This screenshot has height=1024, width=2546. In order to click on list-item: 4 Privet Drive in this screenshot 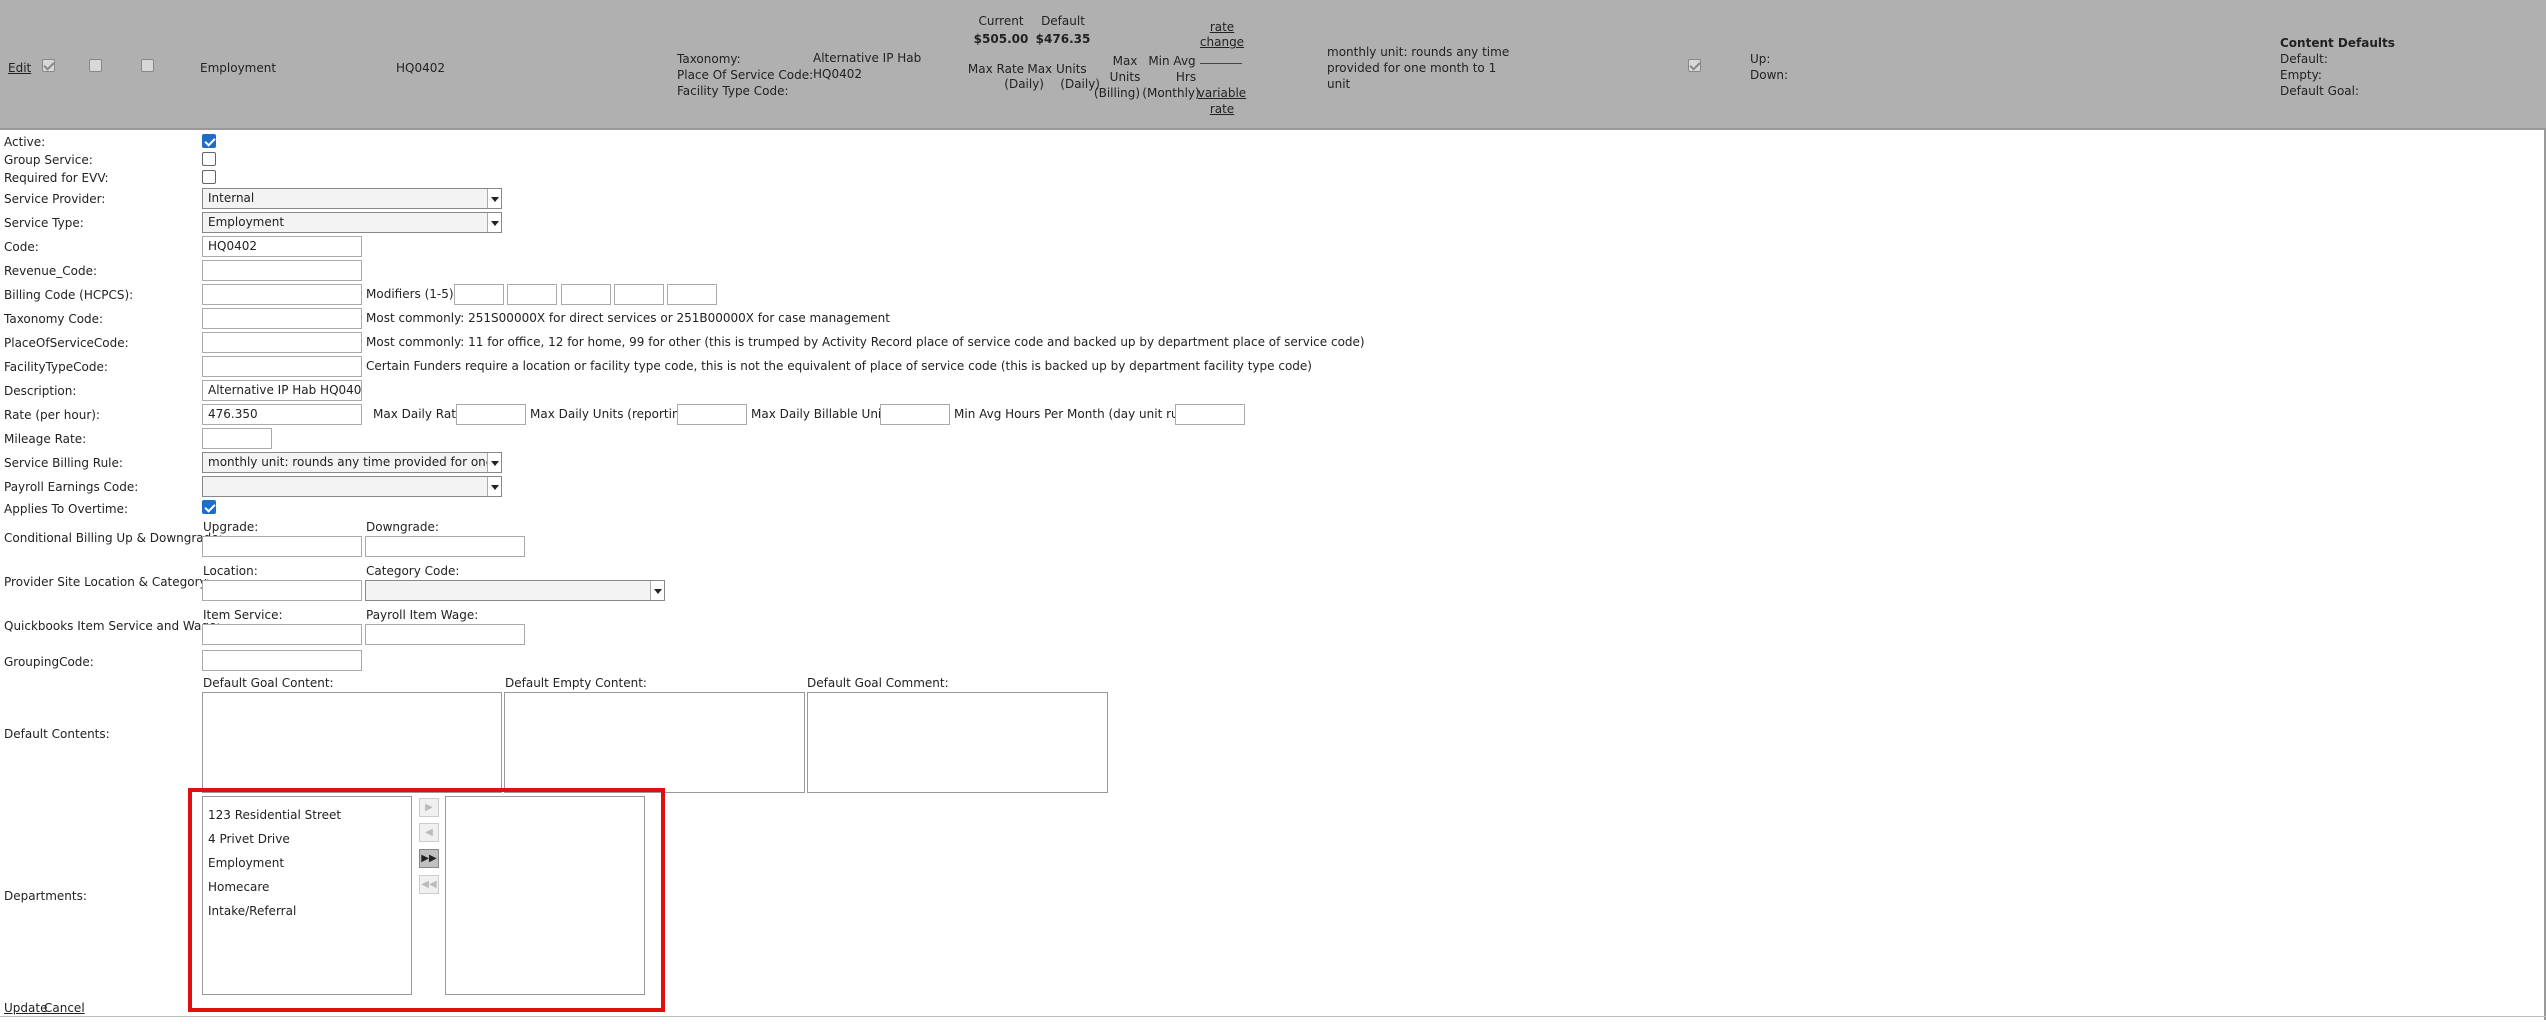, I will do `click(307, 839)`.